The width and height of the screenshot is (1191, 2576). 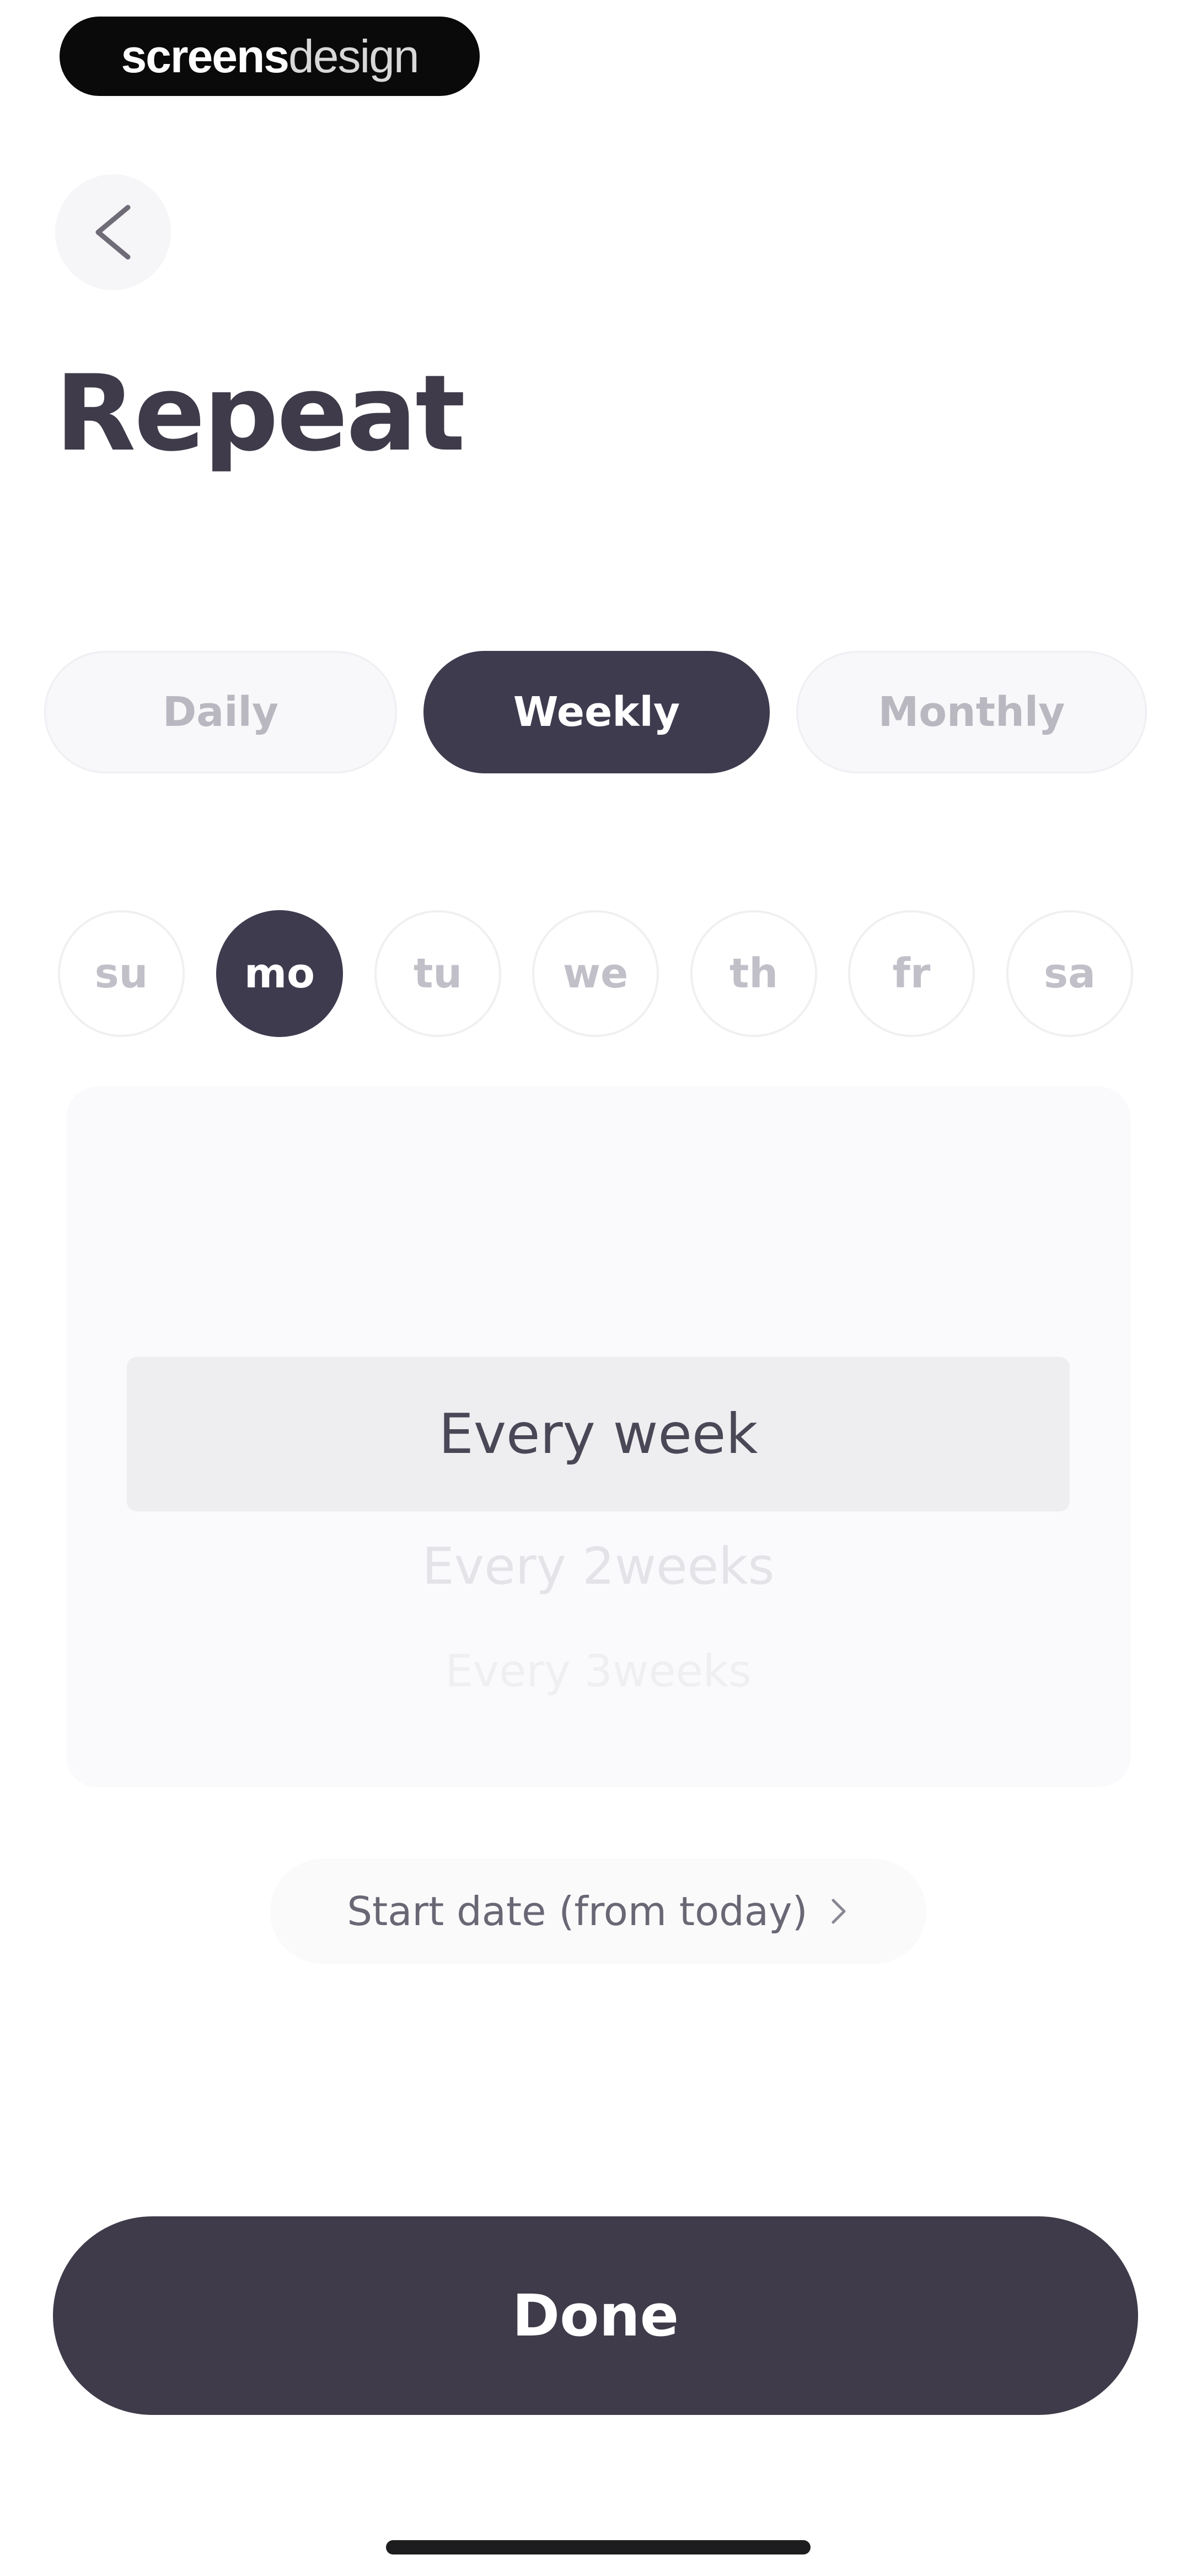 I want to click on day-su: su, so click(x=121, y=973).